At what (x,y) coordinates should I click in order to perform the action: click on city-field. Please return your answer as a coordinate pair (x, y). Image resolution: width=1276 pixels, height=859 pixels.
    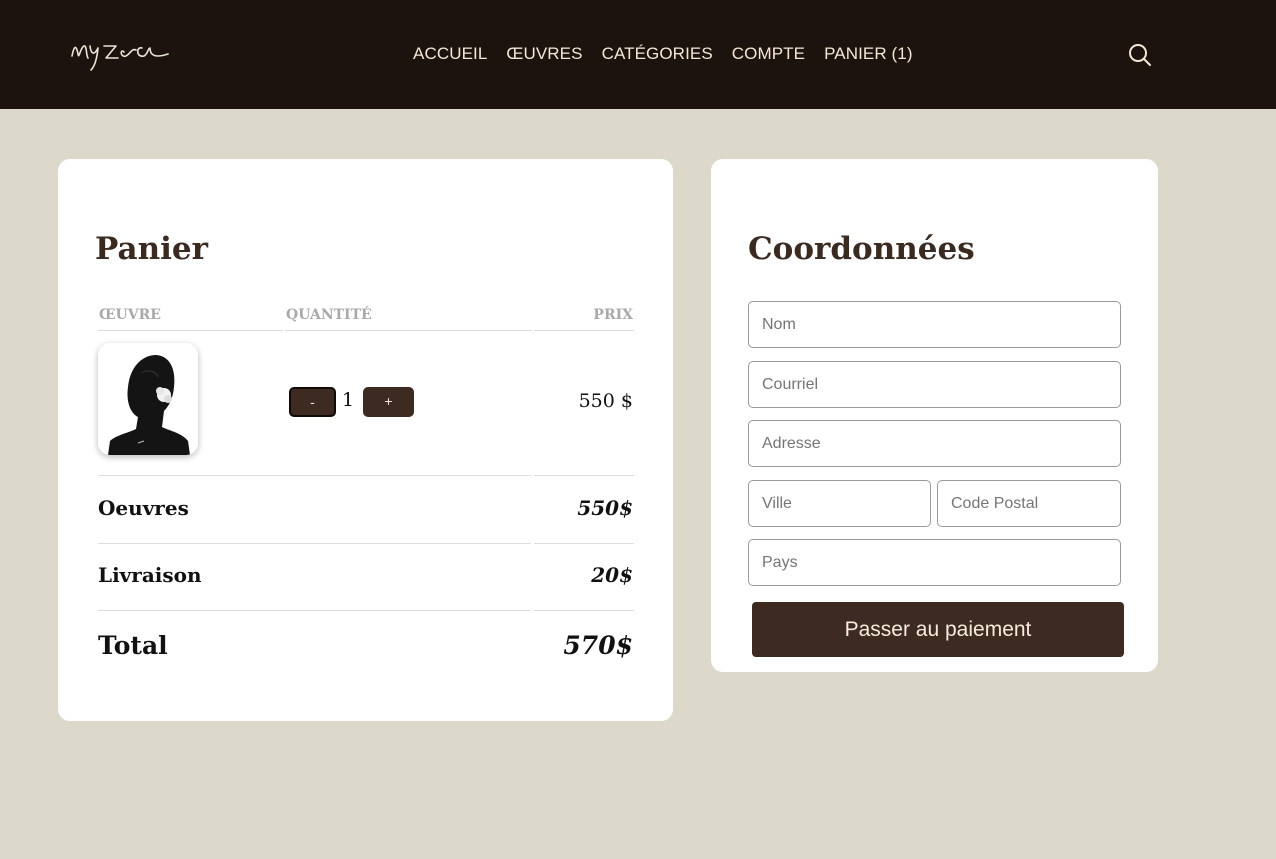
    Looking at the image, I should click on (839, 503).